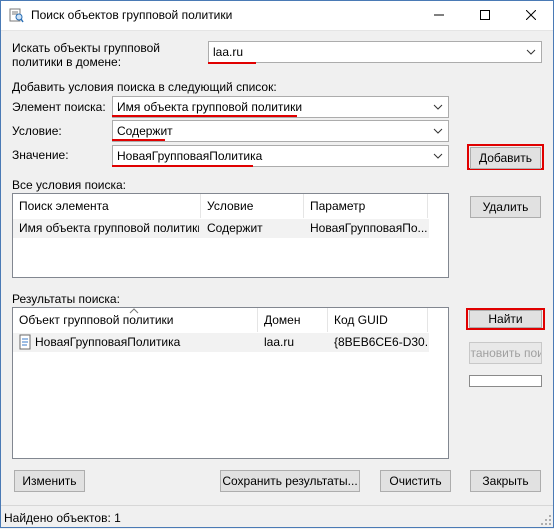 This screenshot has height=529, width=554. I want to click on value-text: НоваяГрупповаяПолитика, so click(190, 156).